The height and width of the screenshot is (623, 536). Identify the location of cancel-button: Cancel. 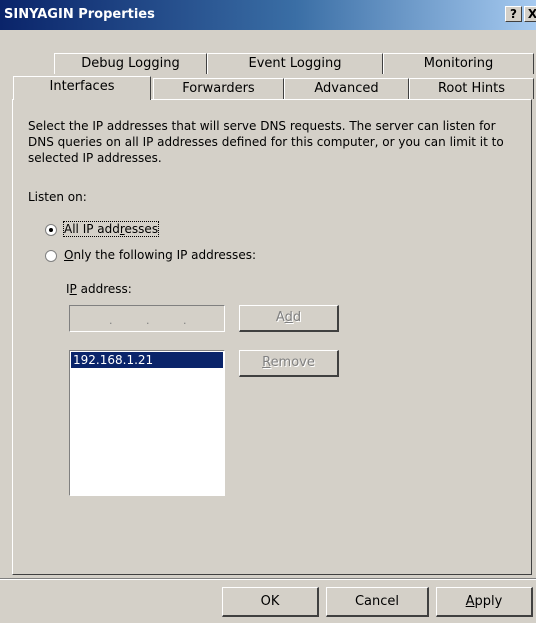
(377, 602).